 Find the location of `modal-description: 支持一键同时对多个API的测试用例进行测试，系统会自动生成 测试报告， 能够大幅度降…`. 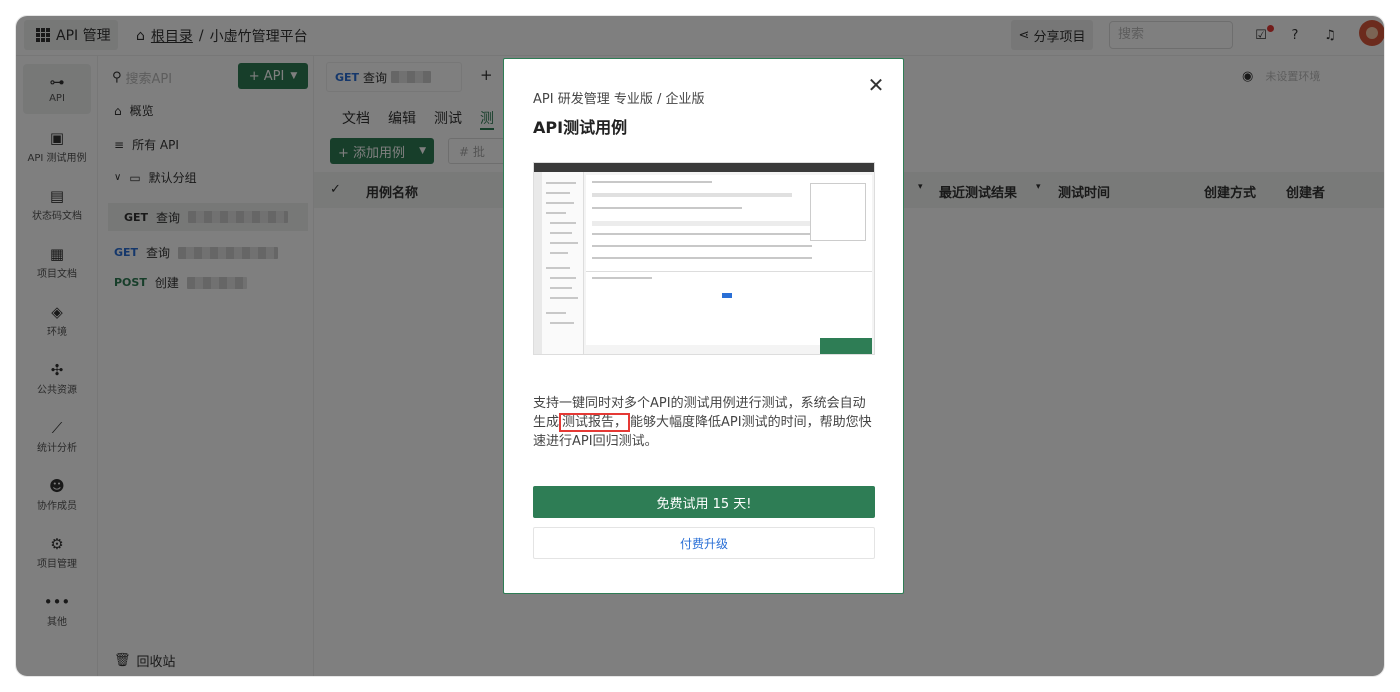

modal-description: 支持一键同时对多个API的测试用例进行测试，系统会自动生成 测试报告， 能够大幅度降… is located at coordinates (705, 422).